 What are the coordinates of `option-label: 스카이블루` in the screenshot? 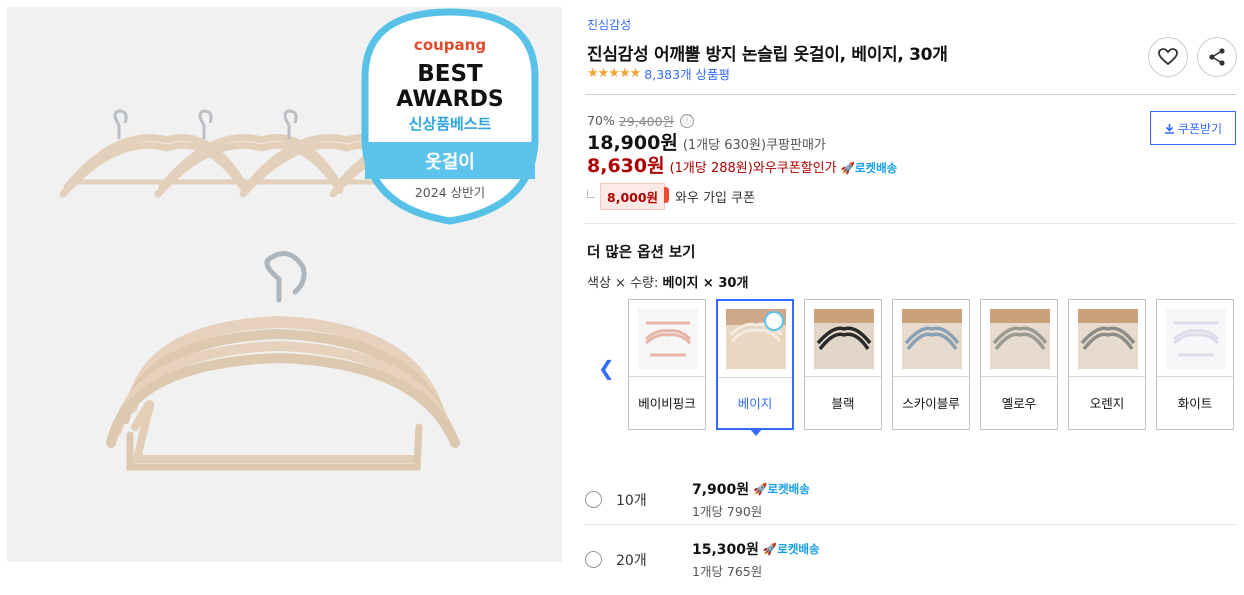 It's located at (931, 403).